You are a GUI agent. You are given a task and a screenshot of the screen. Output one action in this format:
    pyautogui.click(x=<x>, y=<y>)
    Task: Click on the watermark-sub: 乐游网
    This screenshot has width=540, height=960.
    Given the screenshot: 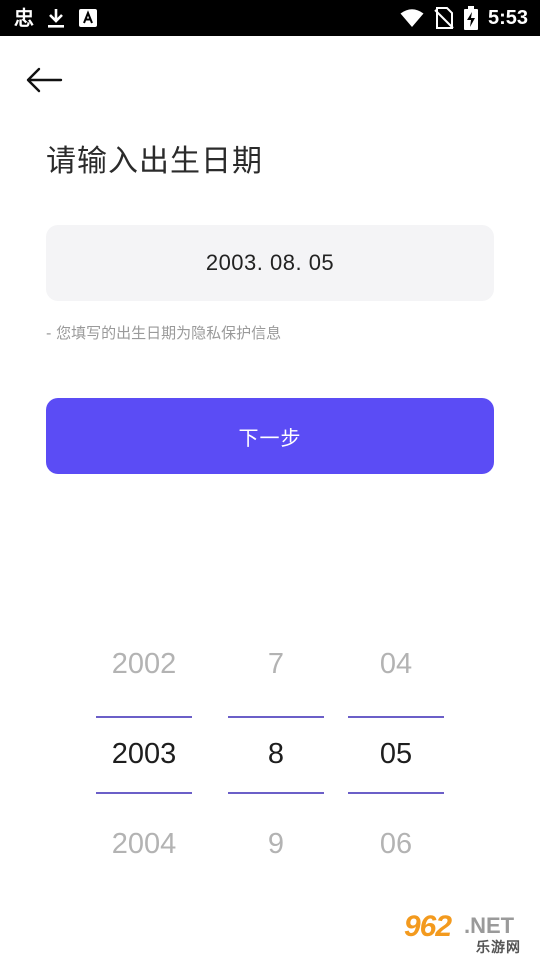 What is the action you would take?
    pyautogui.click(x=498, y=948)
    